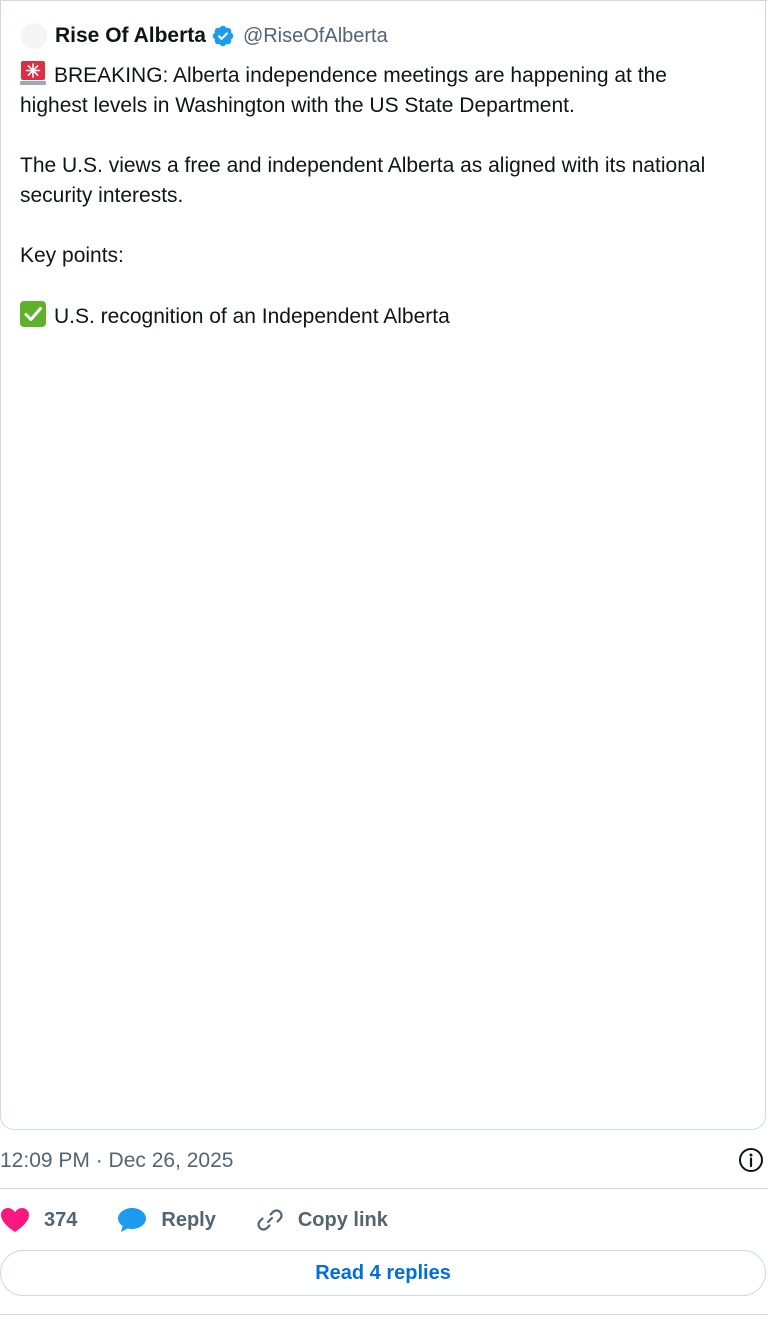 This screenshot has width=768, height=1323. Describe the element at coordinates (33, 73) in the screenshot. I see `rotating-light-icon` at that location.